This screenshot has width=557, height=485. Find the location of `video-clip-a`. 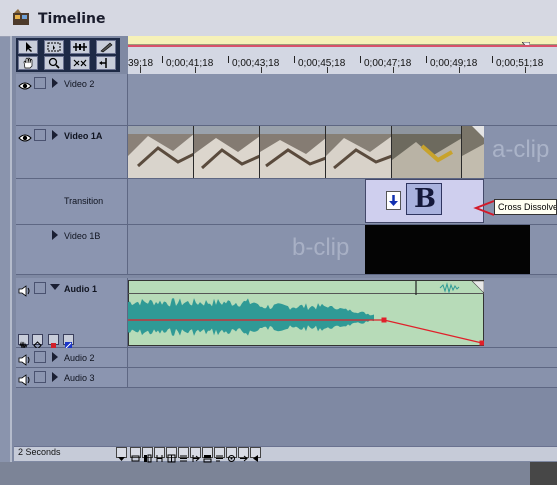

video-clip-a is located at coordinates (306, 152).